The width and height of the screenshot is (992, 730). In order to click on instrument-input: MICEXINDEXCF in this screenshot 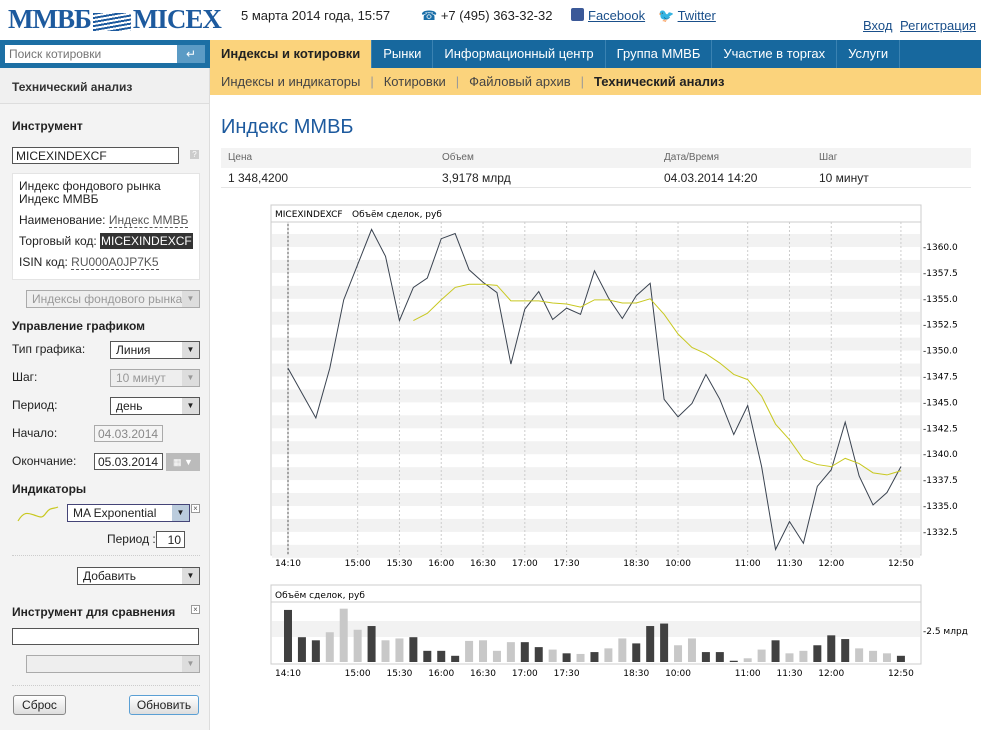, I will do `click(95, 155)`.